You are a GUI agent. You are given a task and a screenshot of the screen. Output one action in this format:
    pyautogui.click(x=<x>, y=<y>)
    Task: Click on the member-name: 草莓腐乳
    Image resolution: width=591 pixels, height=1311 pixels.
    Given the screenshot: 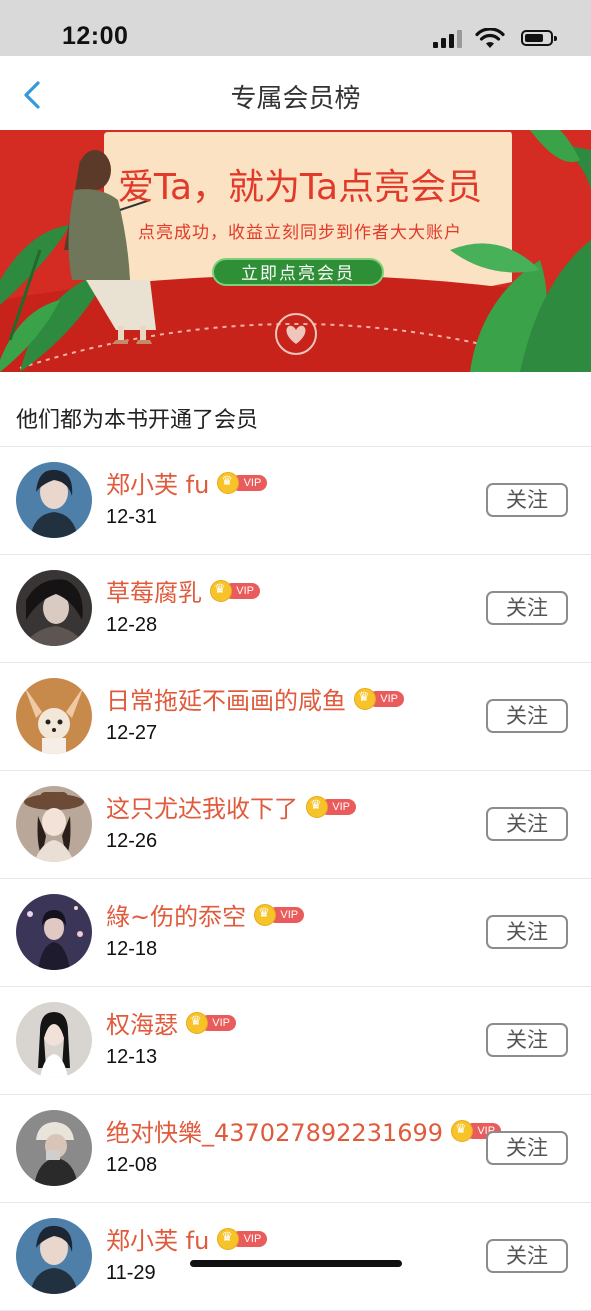 What is the action you would take?
    pyautogui.click(x=154, y=593)
    